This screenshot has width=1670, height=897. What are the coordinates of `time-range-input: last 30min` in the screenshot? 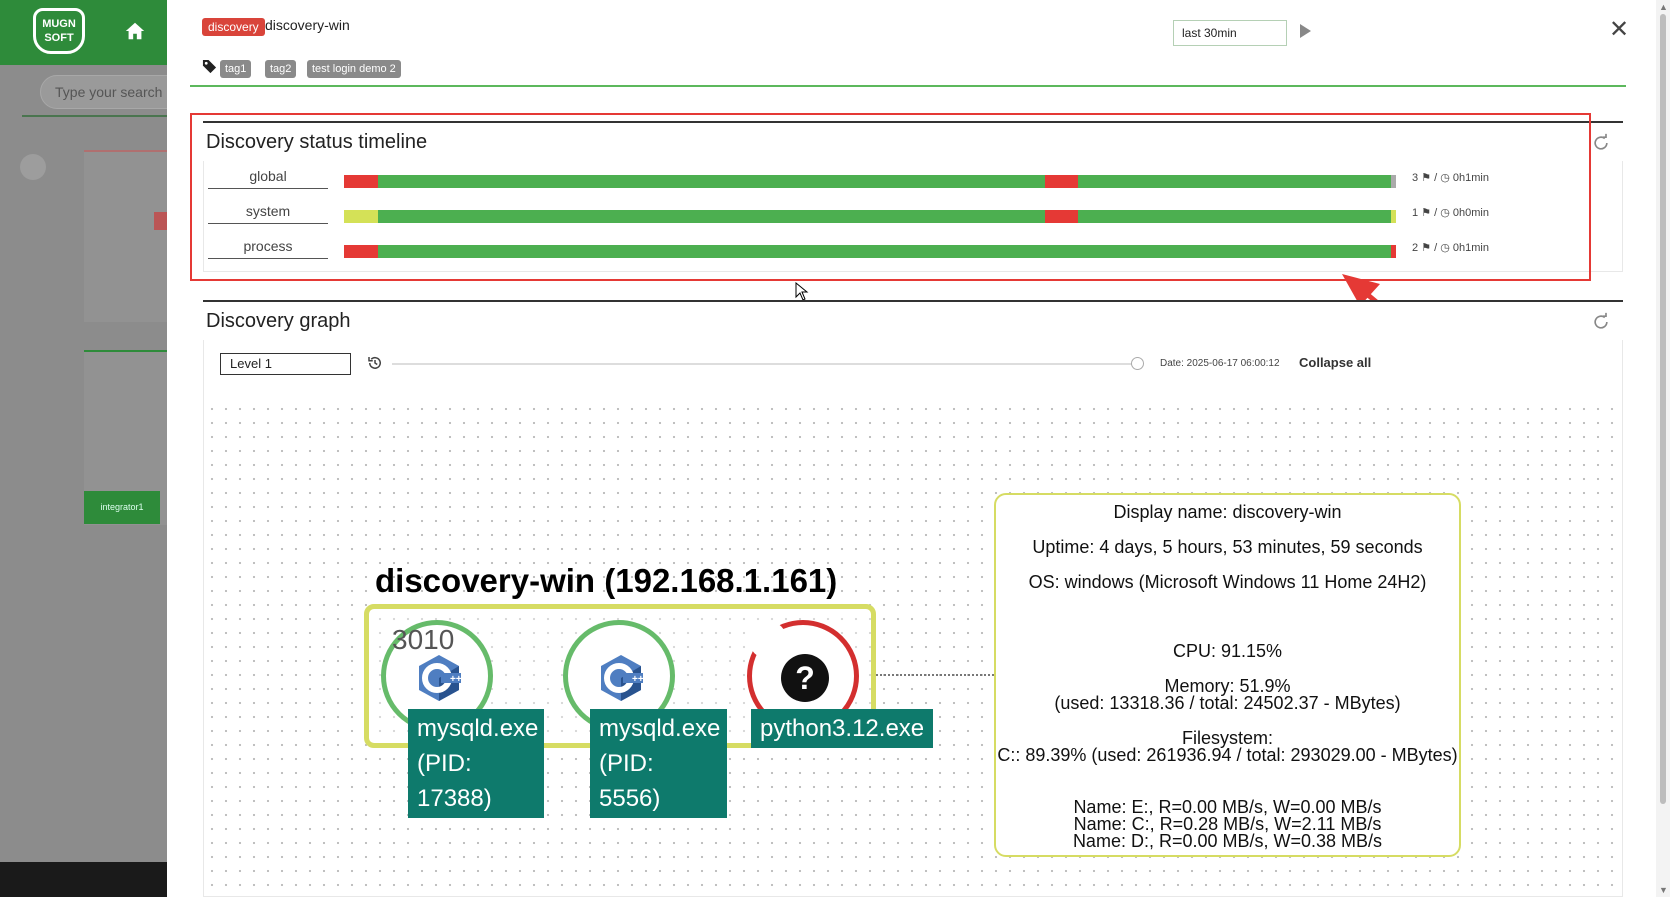 It's located at (1230, 33).